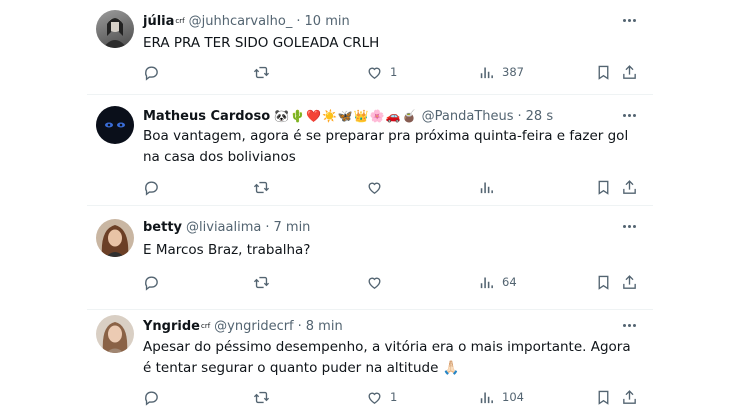  What do you see at coordinates (292, 227) in the screenshot?
I see `timestamp: 7 min` at bounding box center [292, 227].